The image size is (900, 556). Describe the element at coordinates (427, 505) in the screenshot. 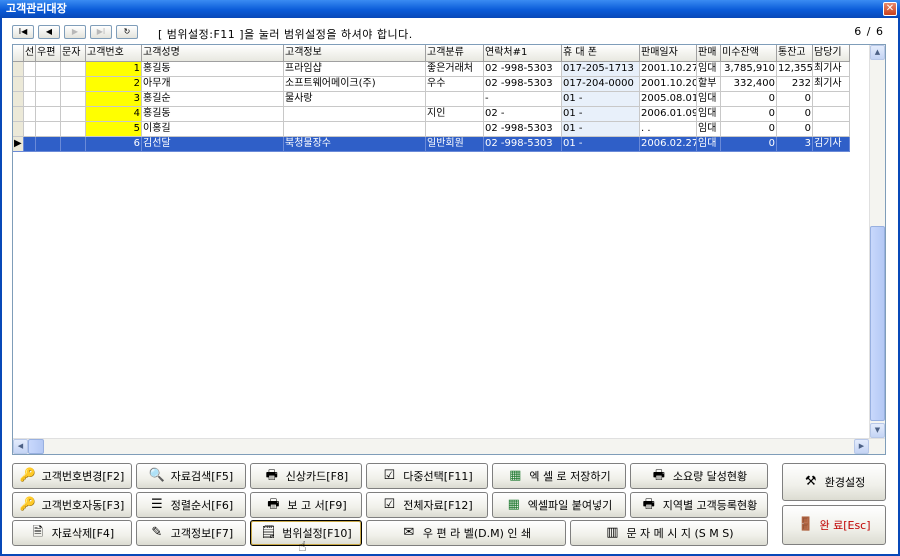

I see `all-records-button: ☑ 전체자료[F12]` at that location.